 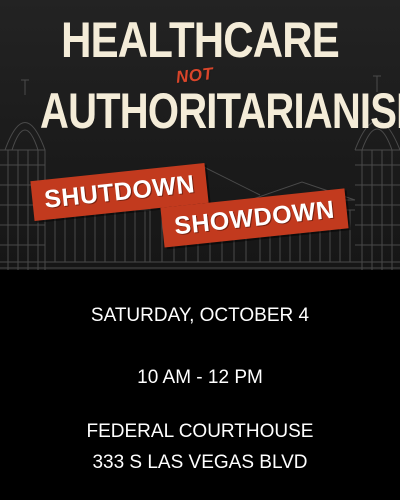 I want to click on event-date: SATURDAY, OCTOBER 4, so click(x=200, y=315).